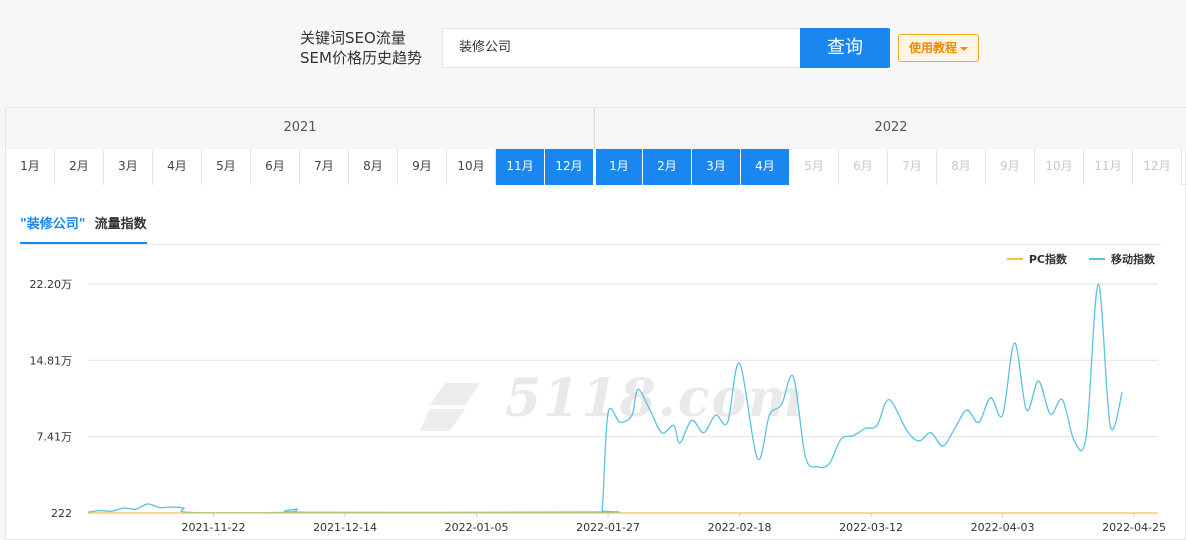  I want to click on y-tick-label: 22.20万, so click(51, 284).